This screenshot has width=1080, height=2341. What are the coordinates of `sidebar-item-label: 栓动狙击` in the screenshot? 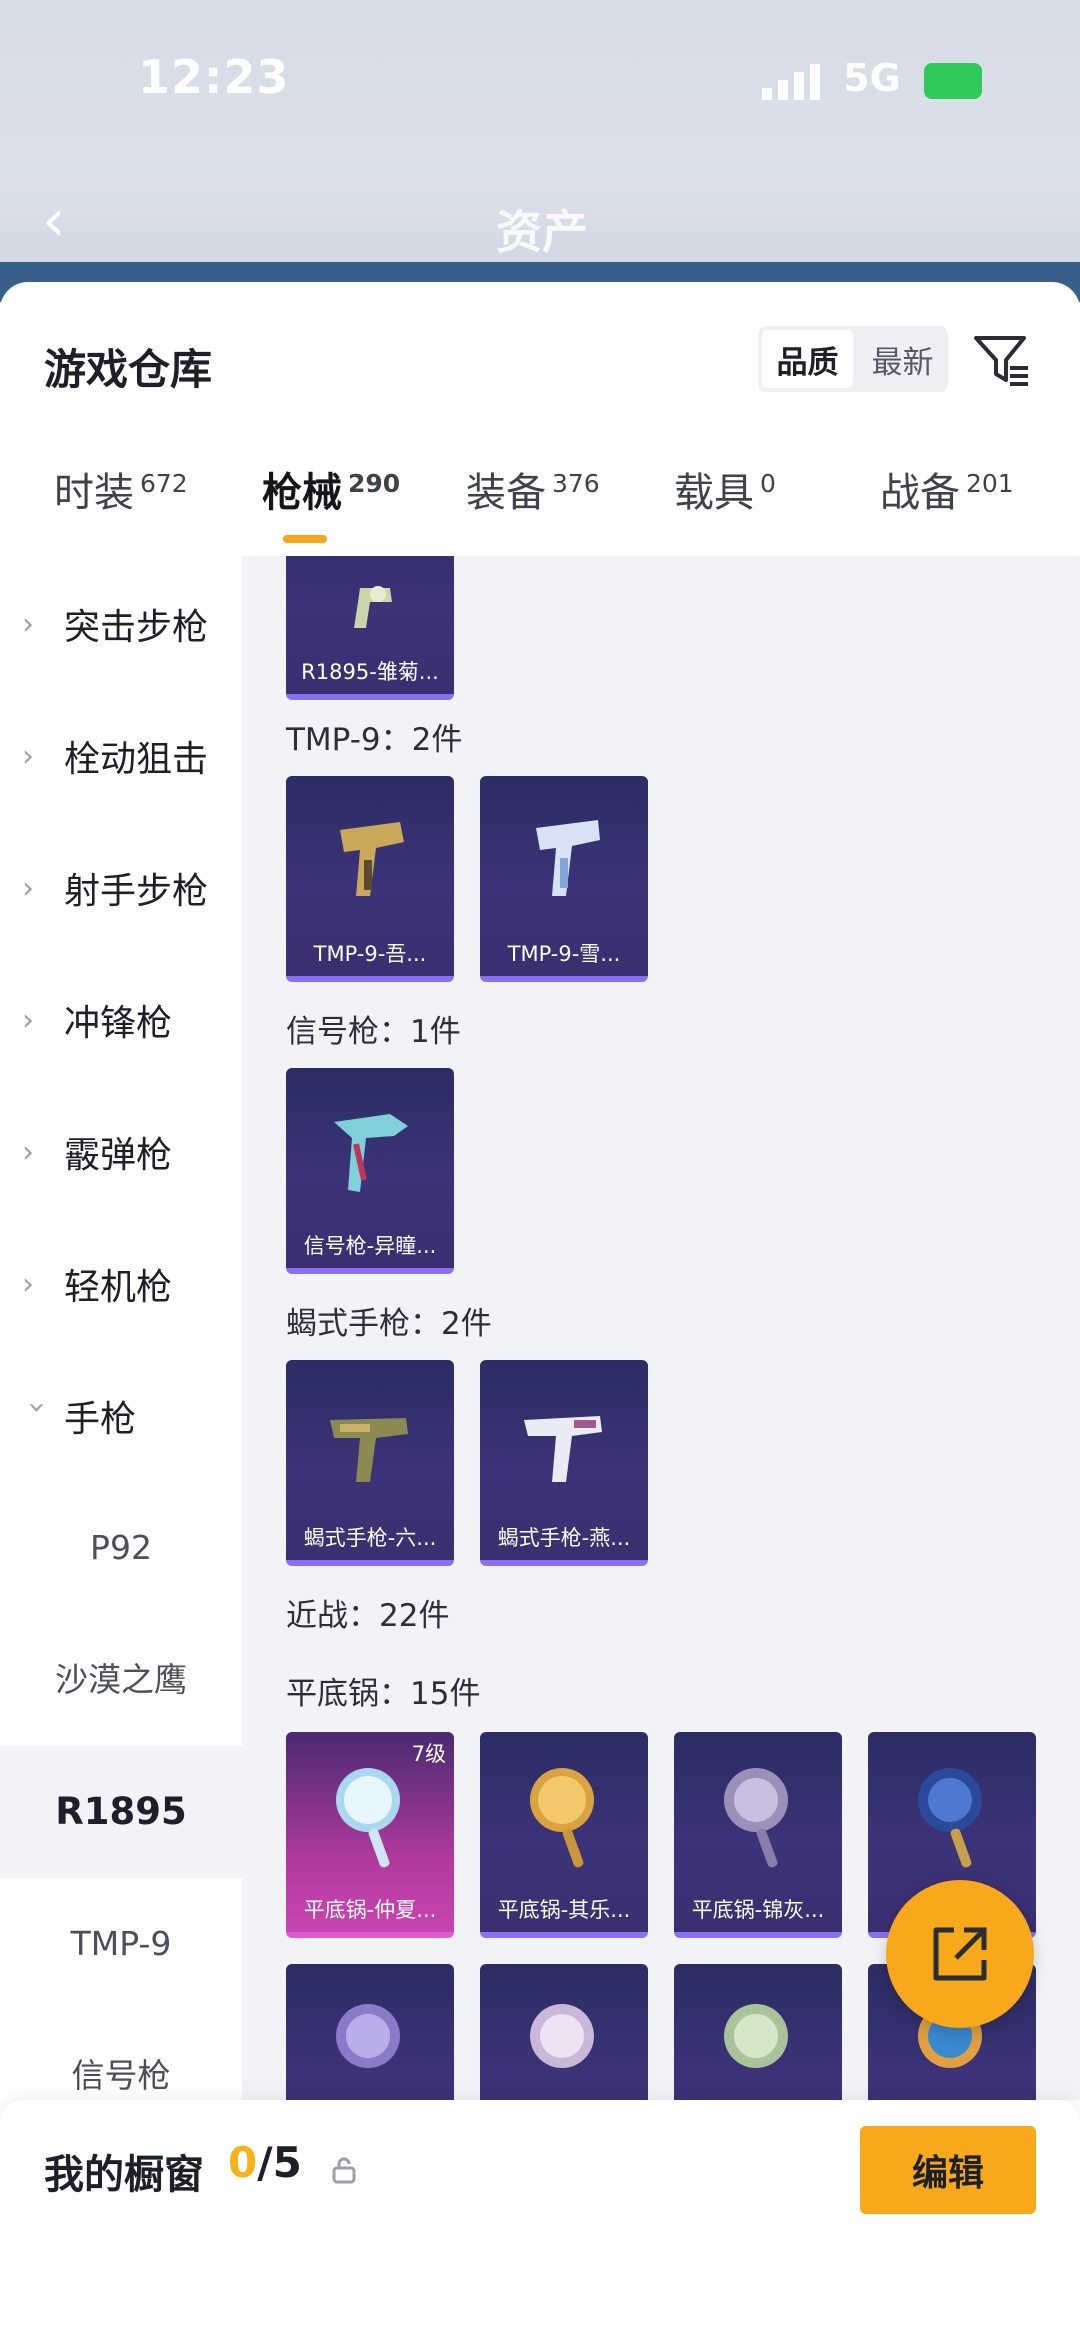 It's located at (136, 759).